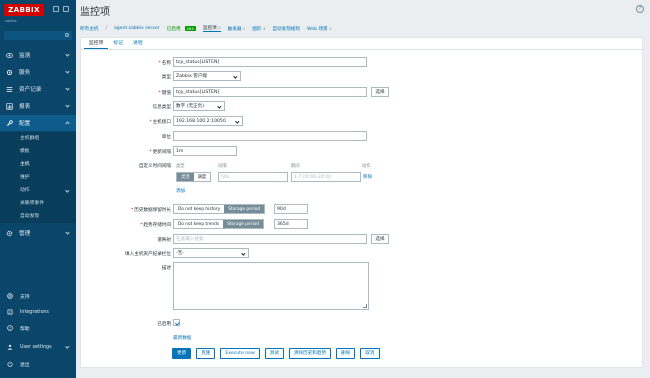 This screenshot has height=378, width=650. Describe the element at coordinates (274, 353) in the screenshot. I see `test-button: 测试` at that location.